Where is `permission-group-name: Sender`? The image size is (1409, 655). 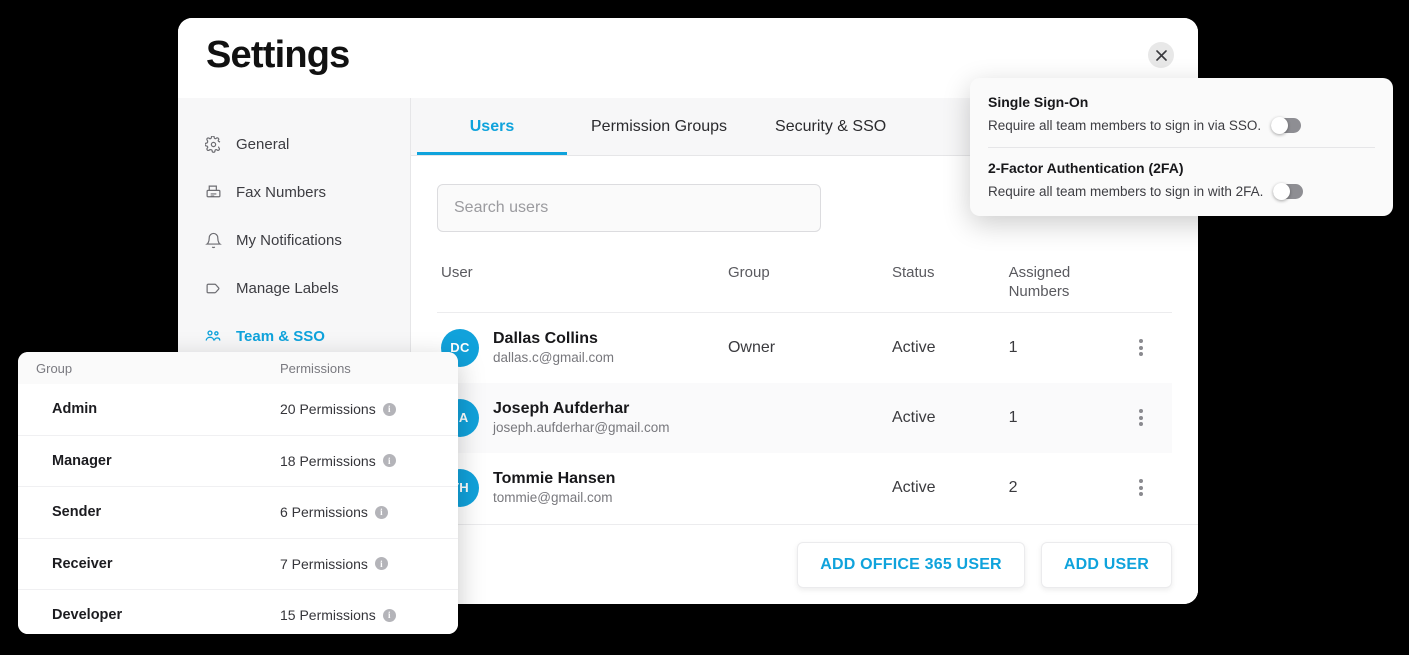
permission-group-name: Sender is located at coordinates (77, 512).